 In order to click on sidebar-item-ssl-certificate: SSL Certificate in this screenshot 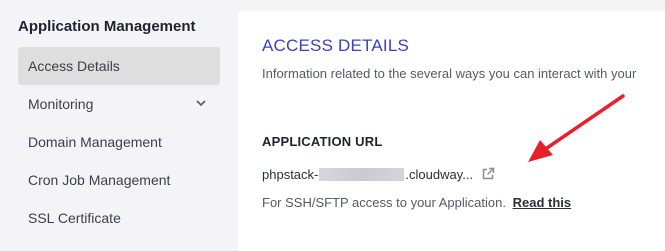, I will do `click(119, 218)`.